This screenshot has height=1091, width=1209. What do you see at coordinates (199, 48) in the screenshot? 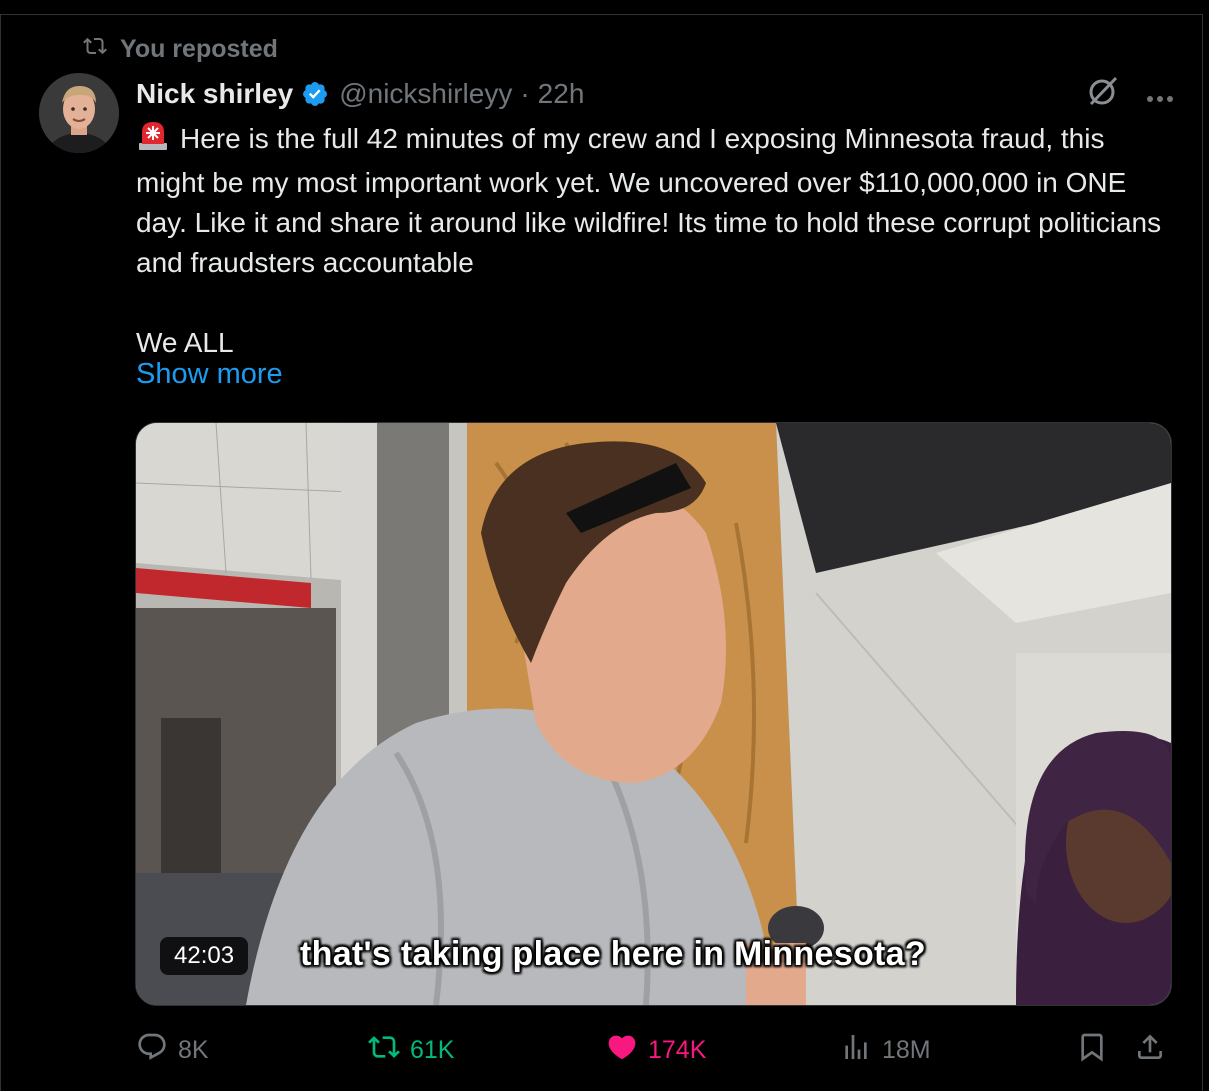
I see `repost-label: You reposted` at bounding box center [199, 48].